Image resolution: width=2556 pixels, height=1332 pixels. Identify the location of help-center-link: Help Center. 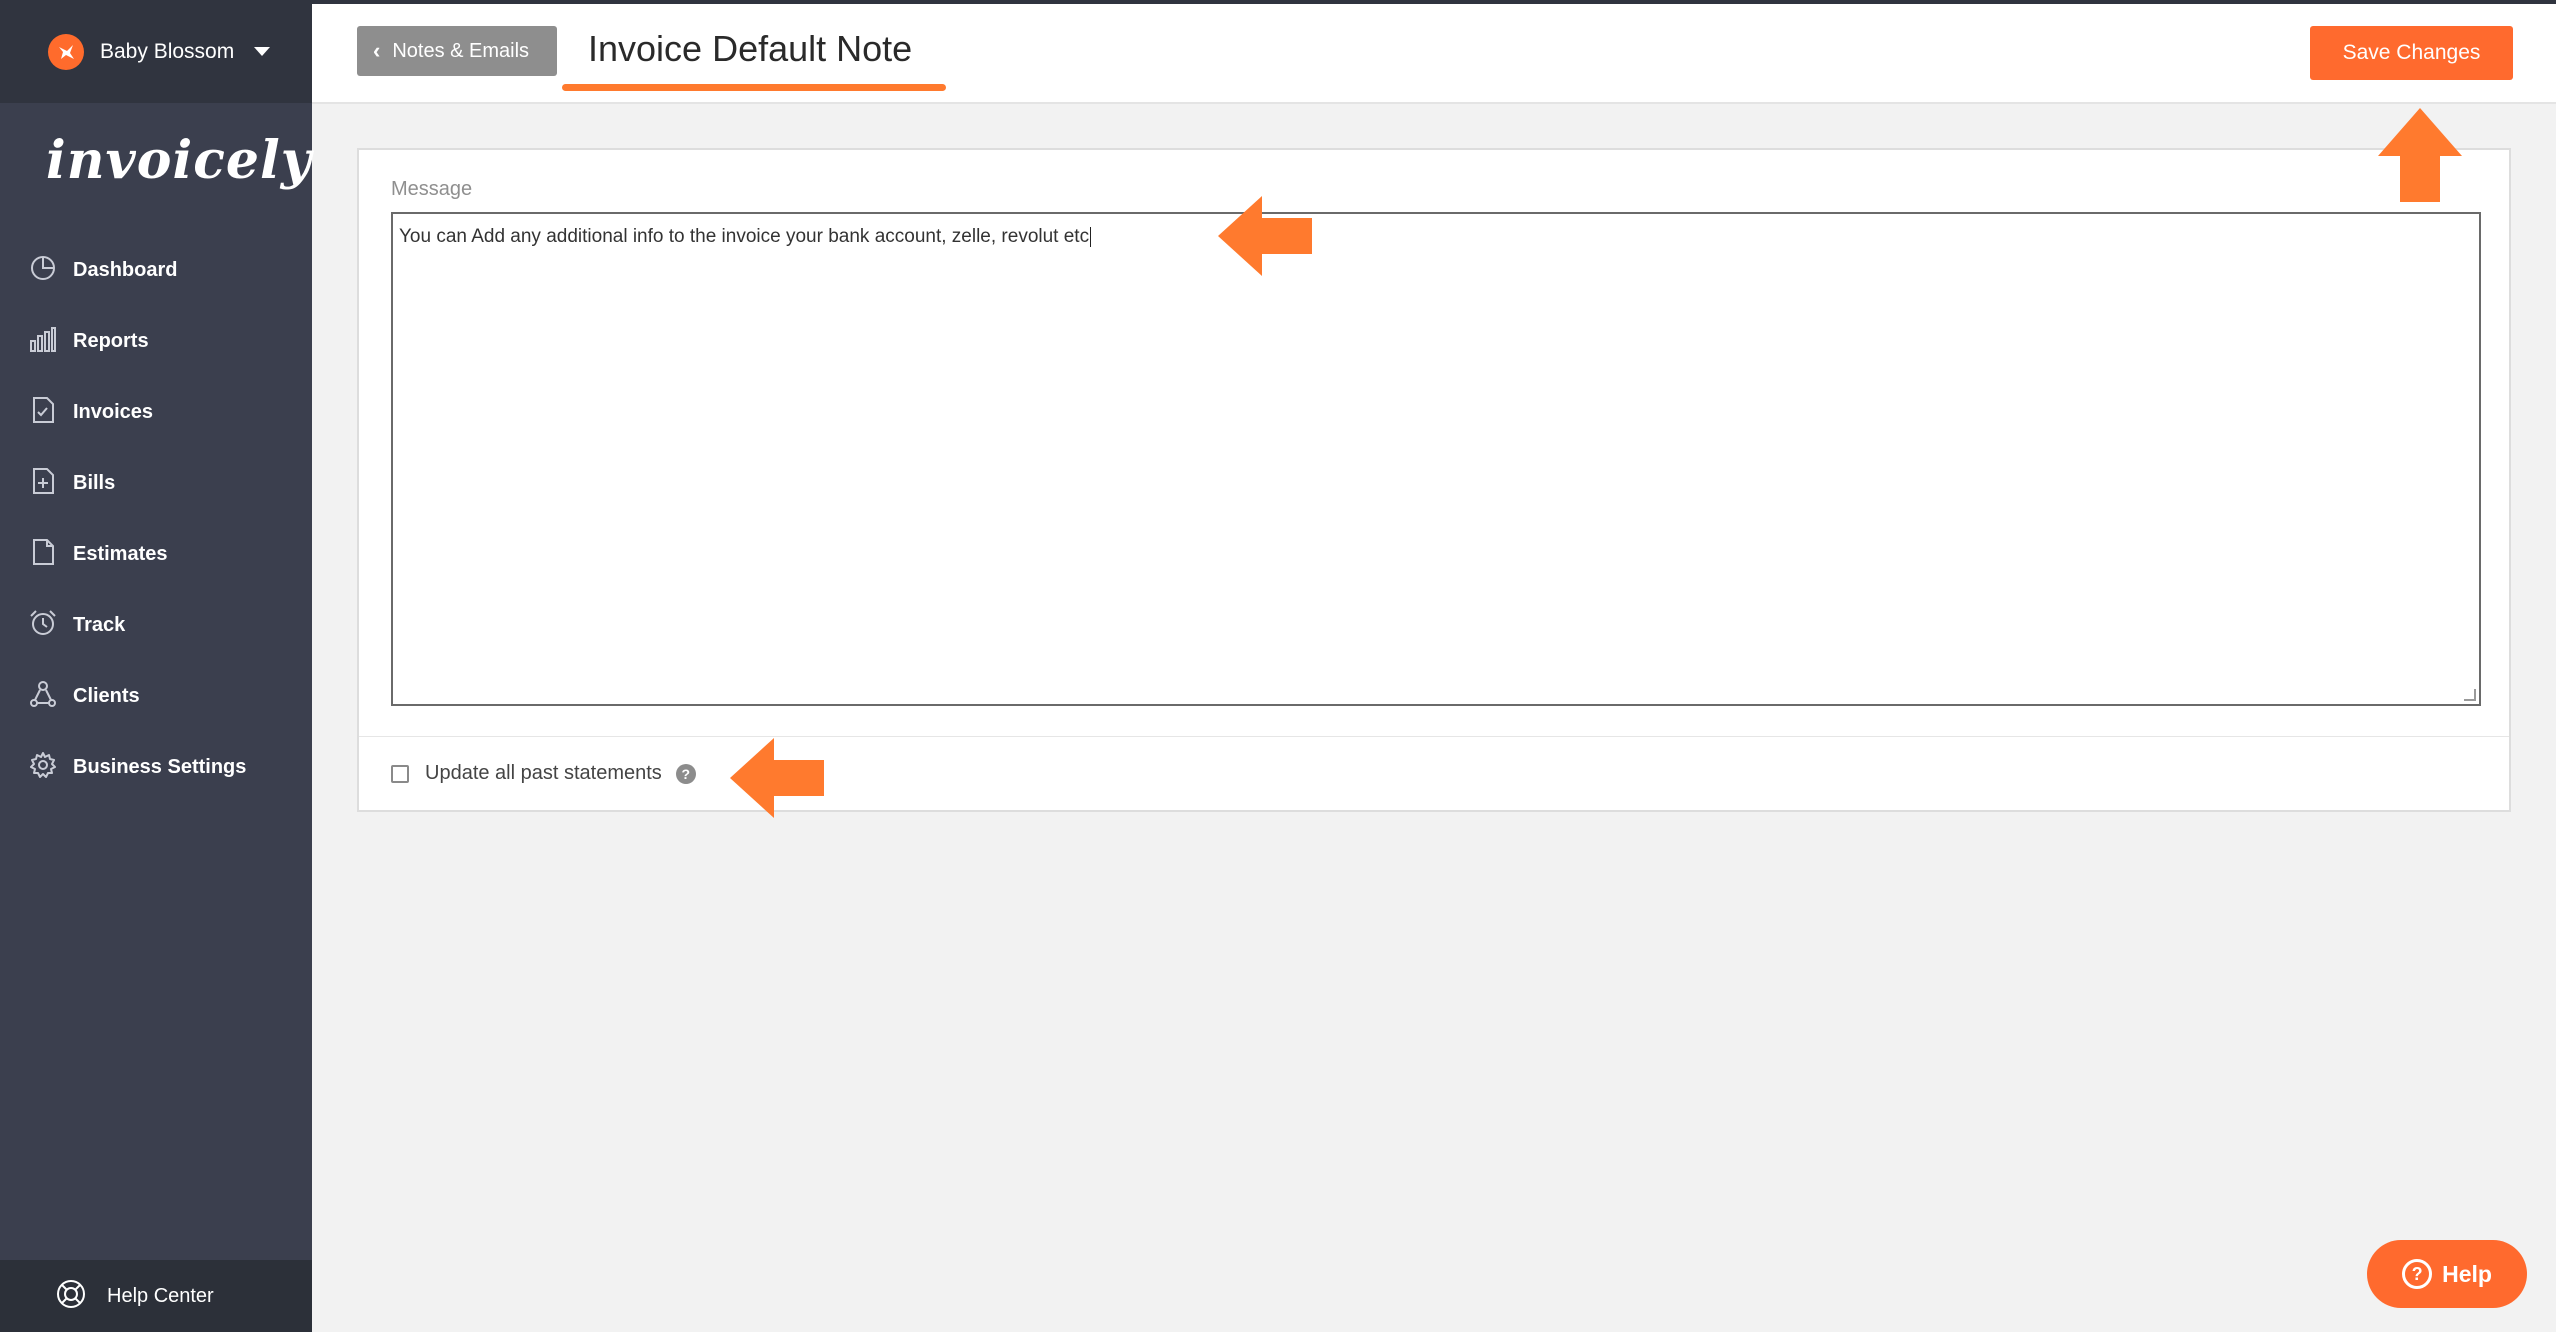
(156, 1296).